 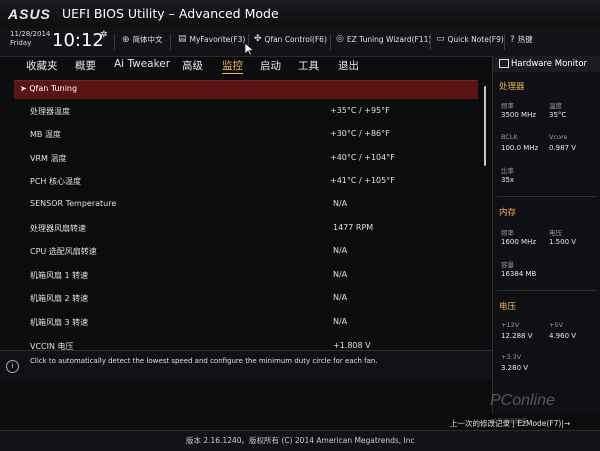 What do you see at coordinates (515, 368) in the screenshot?
I see `v33-value: 3.280 V` at bounding box center [515, 368].